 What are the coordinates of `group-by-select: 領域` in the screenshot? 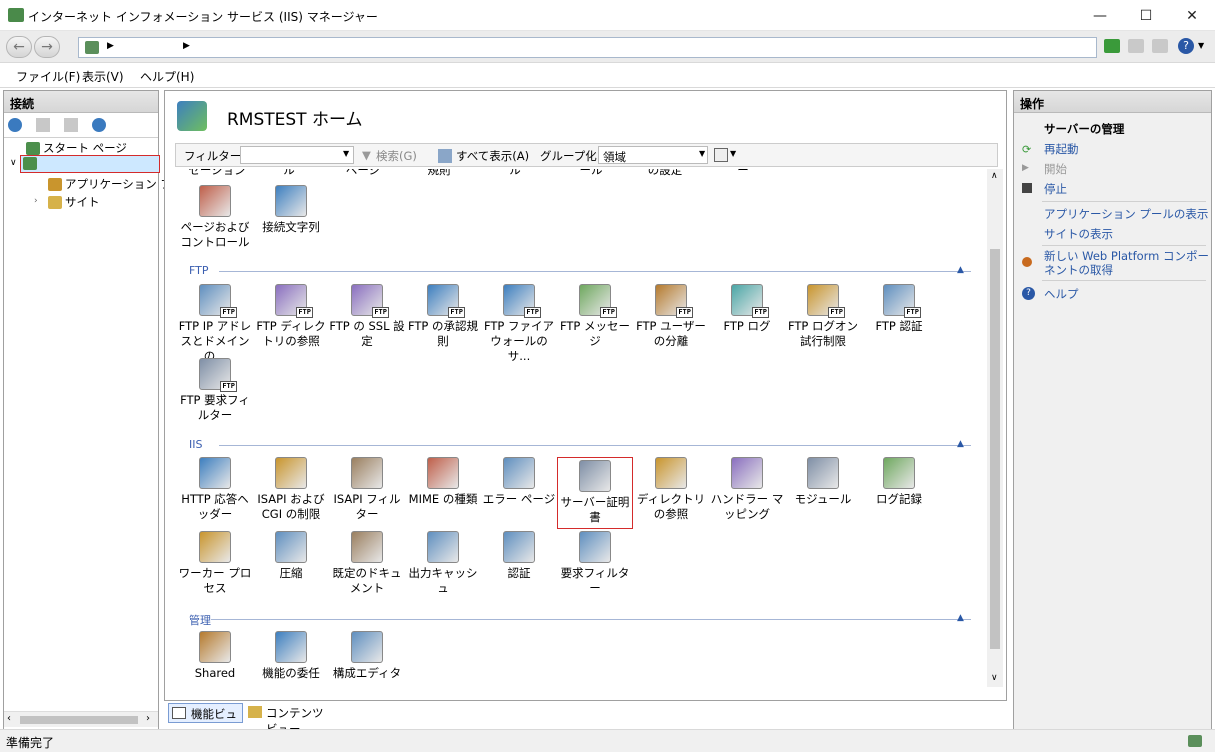 It's located at (653, 155).